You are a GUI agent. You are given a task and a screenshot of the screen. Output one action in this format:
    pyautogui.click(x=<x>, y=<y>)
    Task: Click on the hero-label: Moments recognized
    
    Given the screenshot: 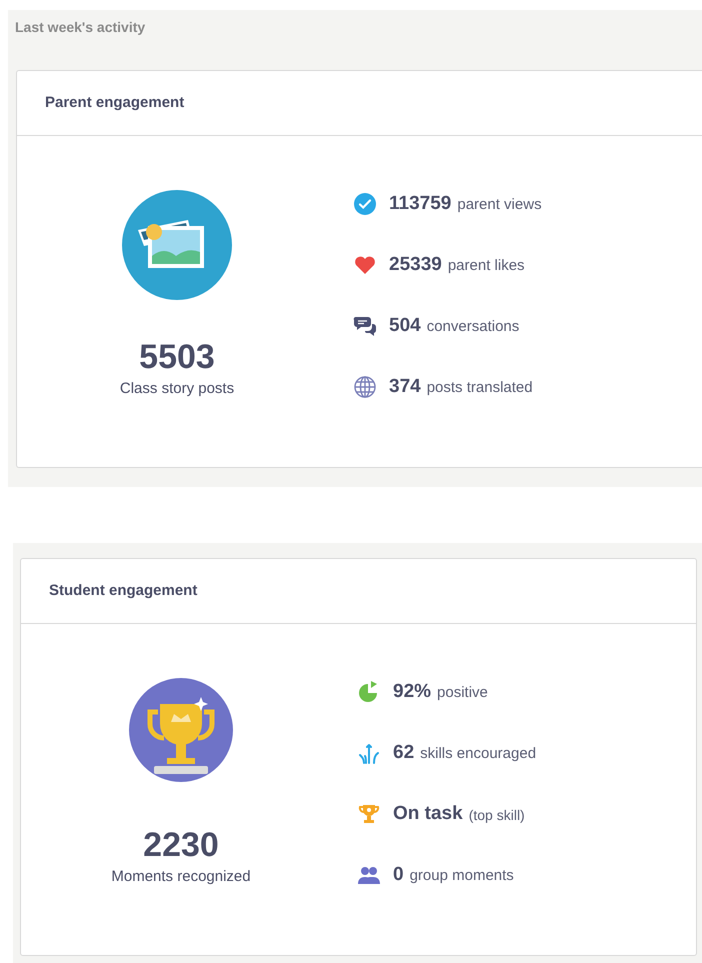 What is the action you would take?
    pyautogui.click(x=181, y=877)
    